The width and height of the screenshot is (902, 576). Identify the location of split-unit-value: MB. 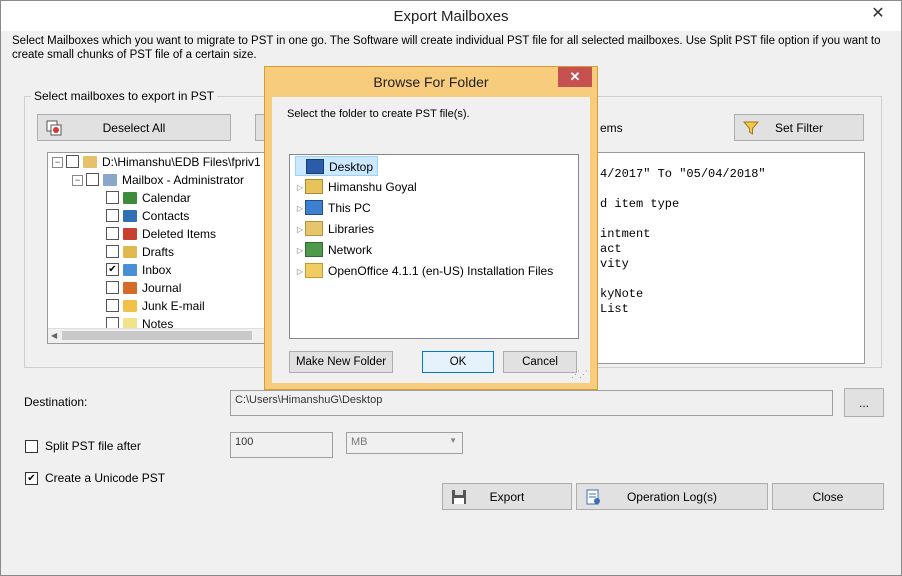
(359, 442).